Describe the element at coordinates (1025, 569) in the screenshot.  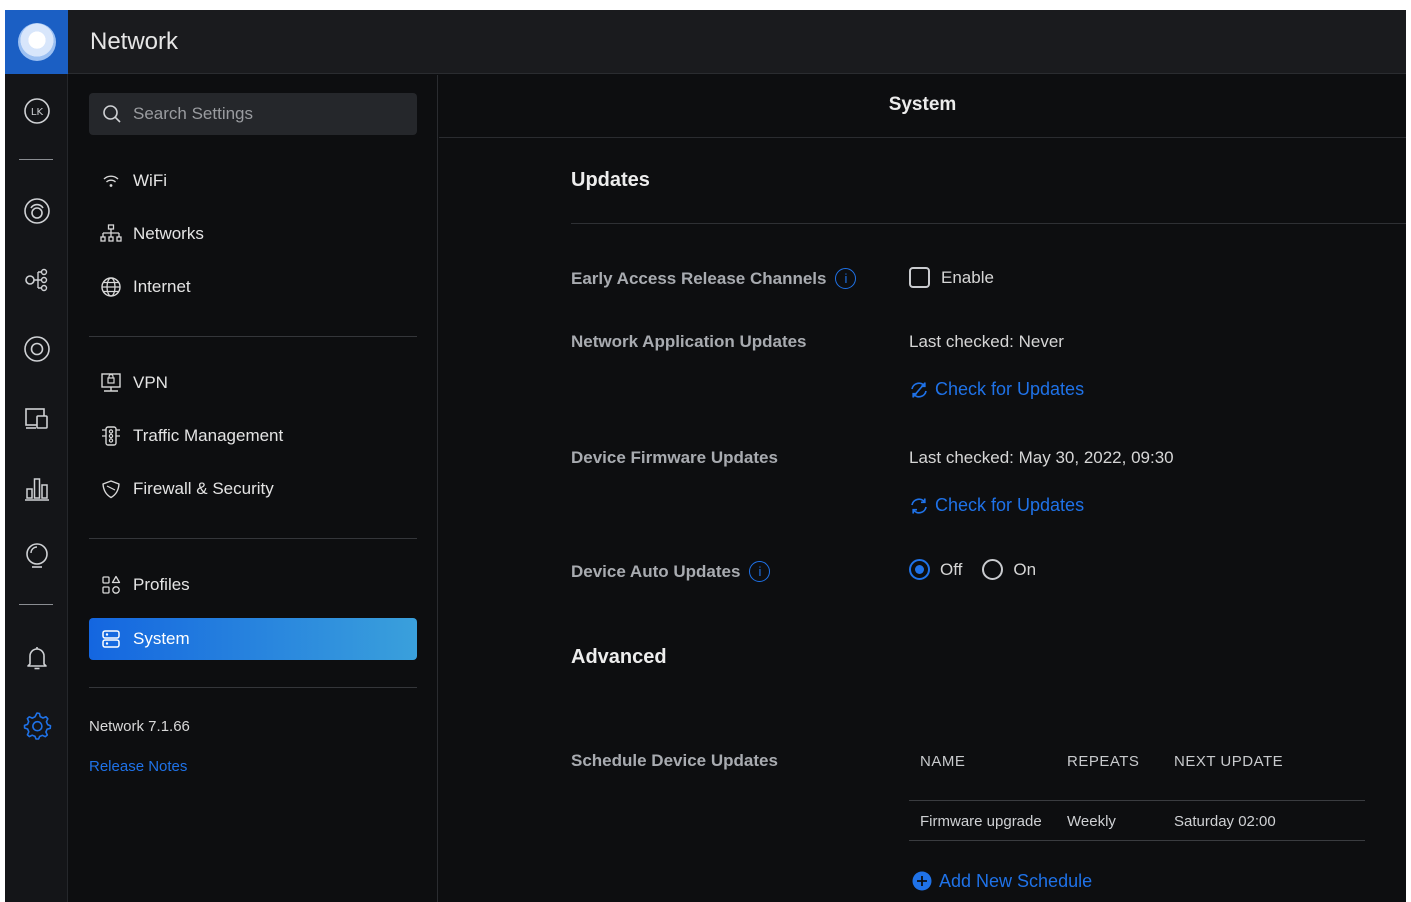
I see `radio-on-label: On` at that location.